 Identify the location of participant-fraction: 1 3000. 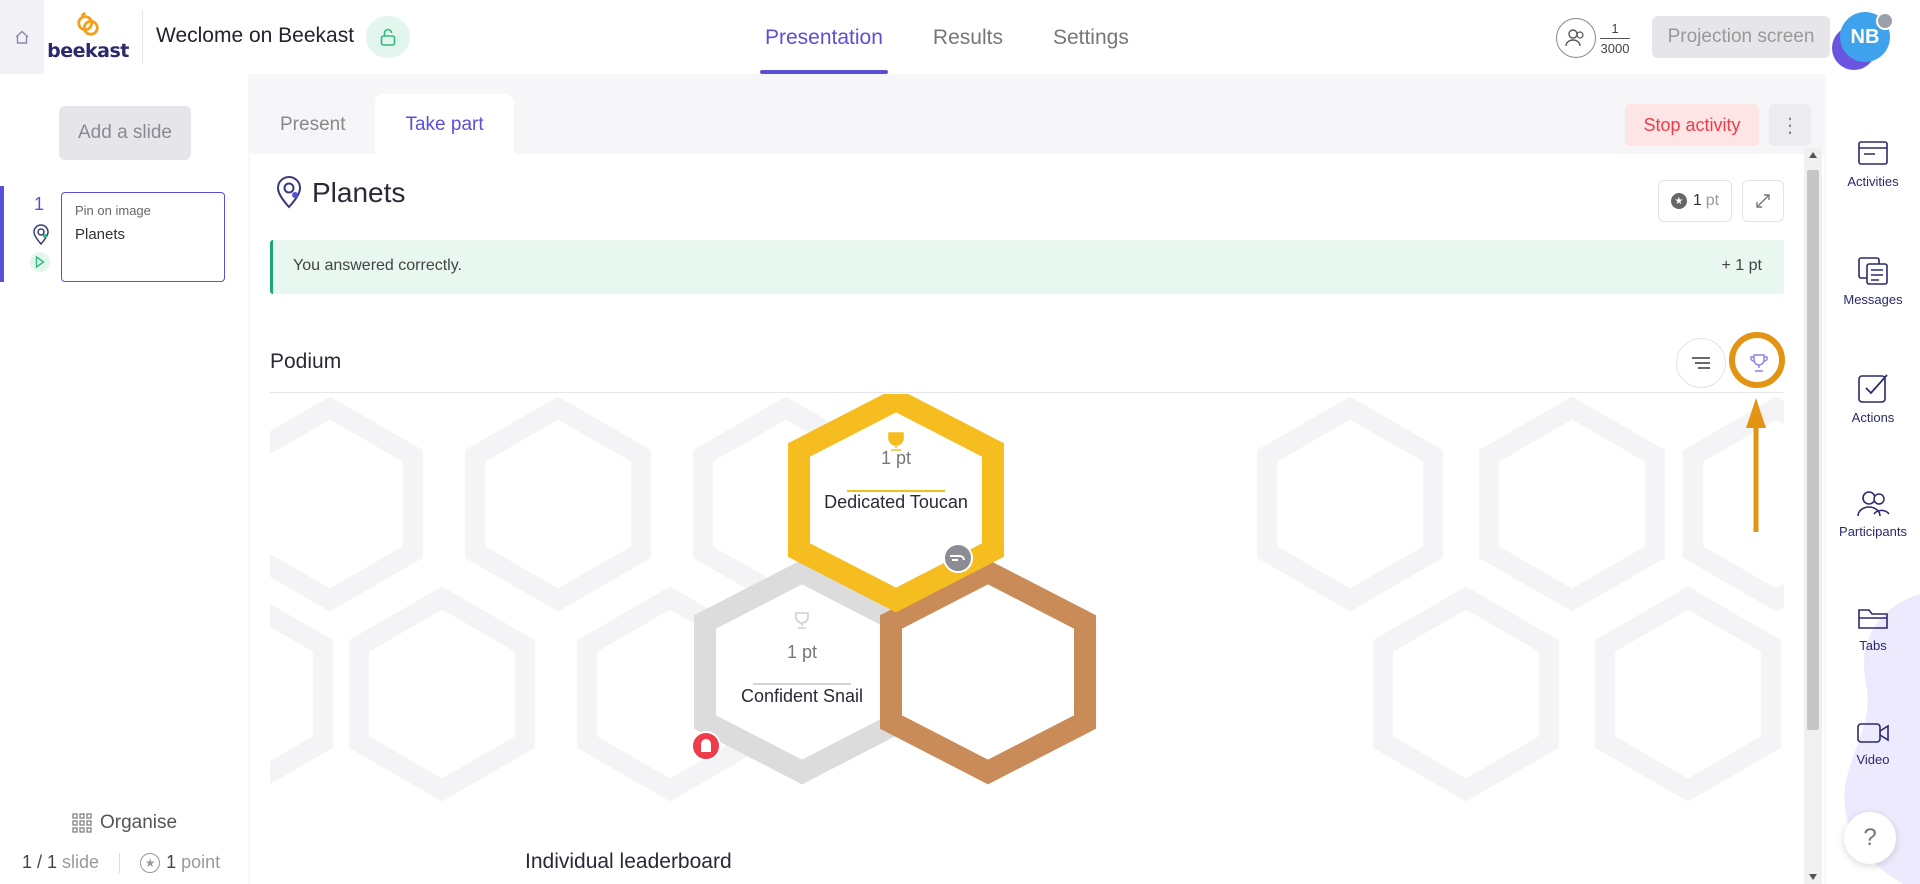
(1615, 38).